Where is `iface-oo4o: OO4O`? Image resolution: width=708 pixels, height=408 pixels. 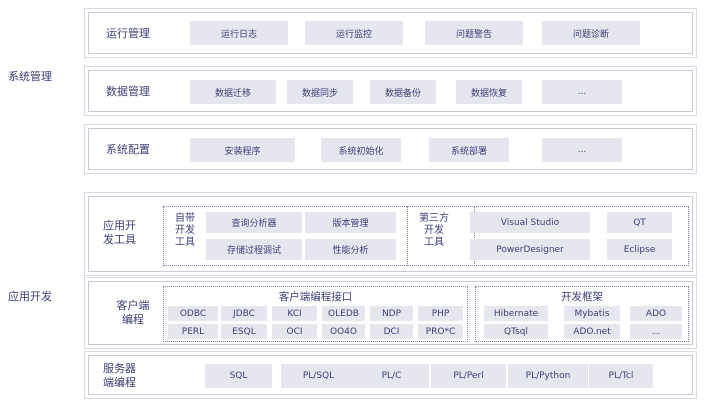
iface-oo4o: OO4O is located at coordinates (343, 331).